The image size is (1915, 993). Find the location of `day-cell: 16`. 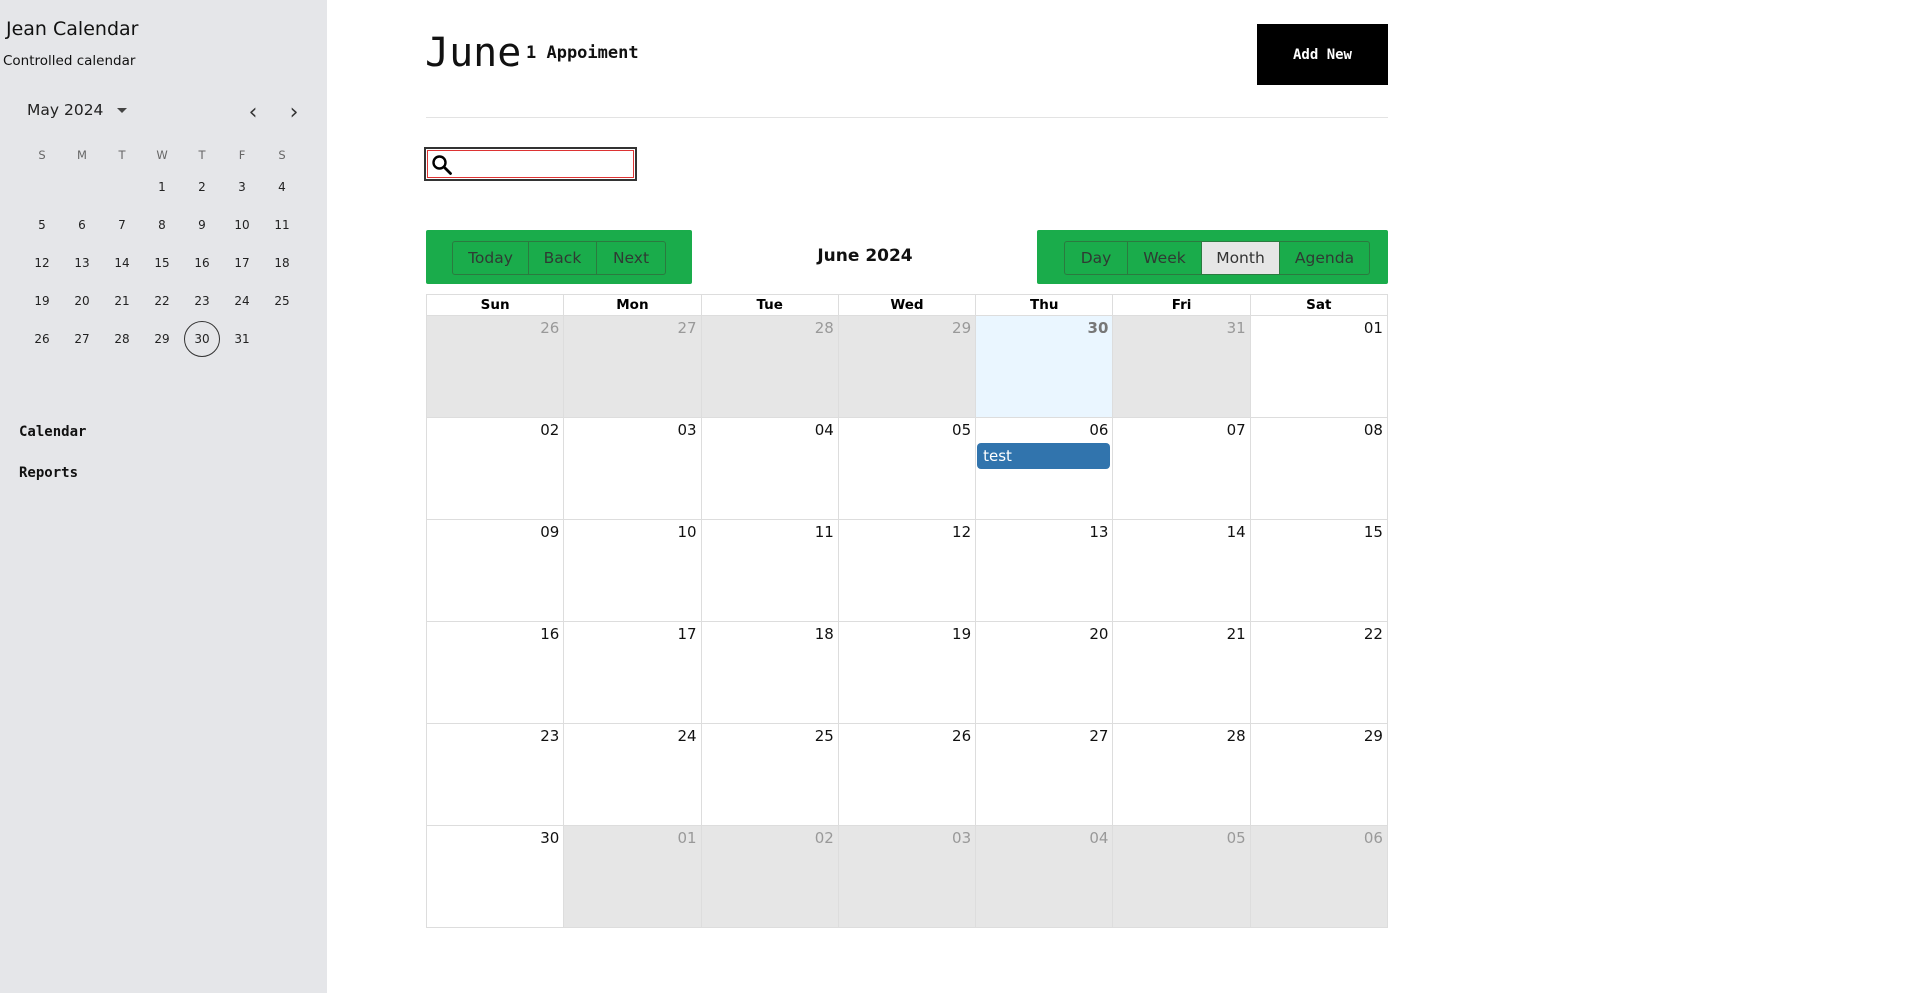

day-cell: 16 is located at coordinates (496, 672).